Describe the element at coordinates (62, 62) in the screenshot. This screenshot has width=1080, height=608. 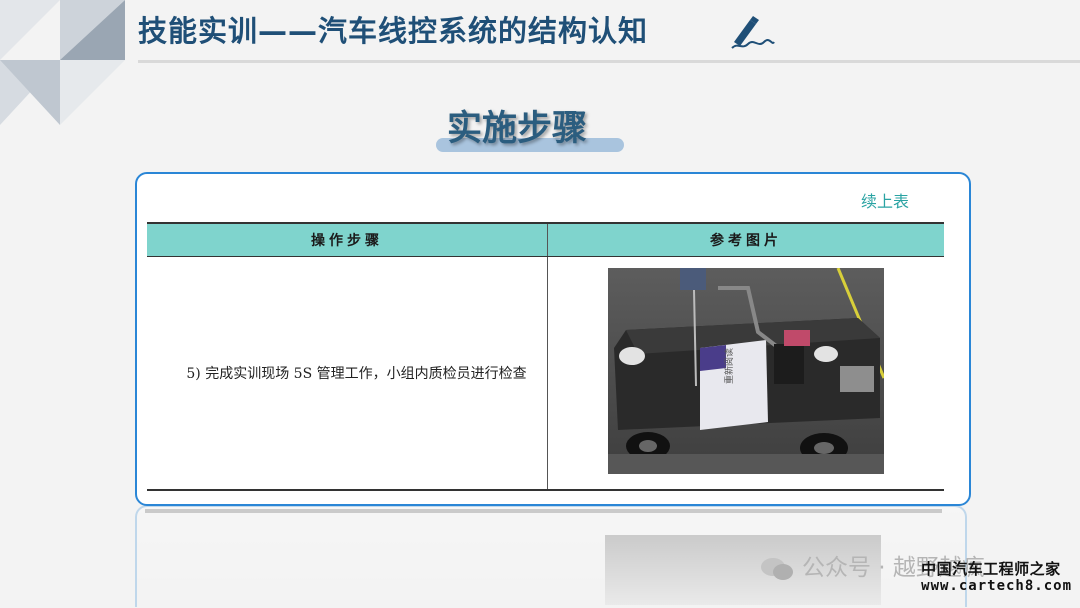
I see `corner-decoration` at that location.